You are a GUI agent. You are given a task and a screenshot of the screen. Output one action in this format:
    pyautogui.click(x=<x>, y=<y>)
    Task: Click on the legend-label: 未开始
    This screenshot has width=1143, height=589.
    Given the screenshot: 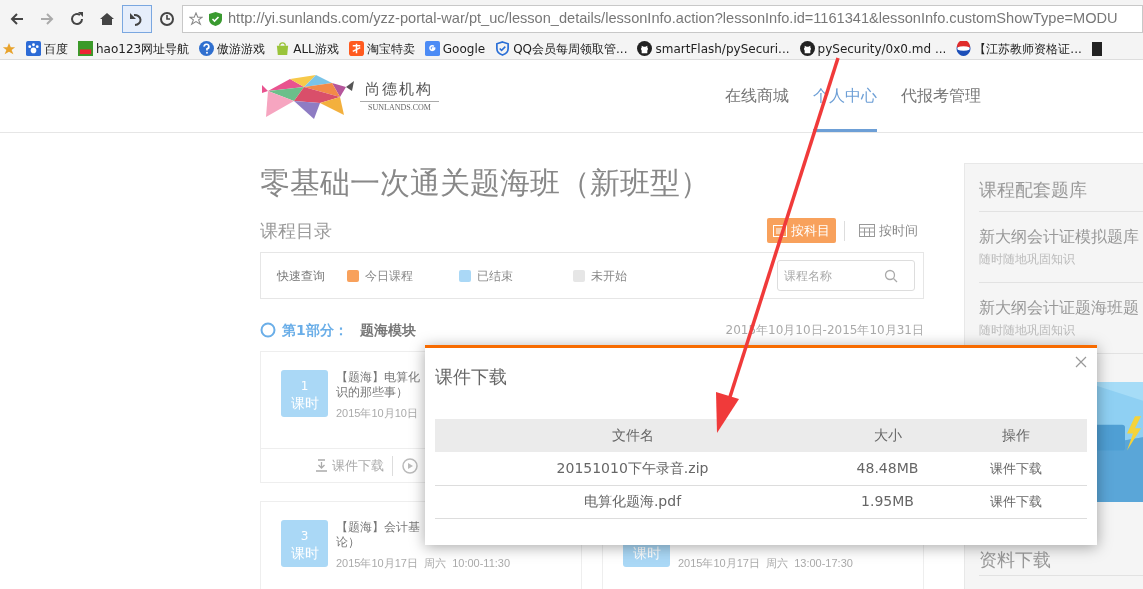 What is the action you would take?
    pyautogui.click(x=609, y=276)
    